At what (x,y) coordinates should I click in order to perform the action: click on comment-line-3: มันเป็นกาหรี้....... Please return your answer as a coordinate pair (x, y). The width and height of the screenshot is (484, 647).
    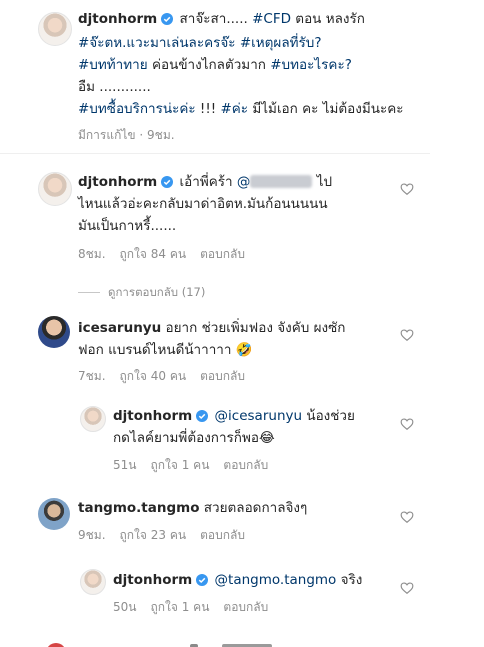
    Looking at the image, I should click on (127, 226).